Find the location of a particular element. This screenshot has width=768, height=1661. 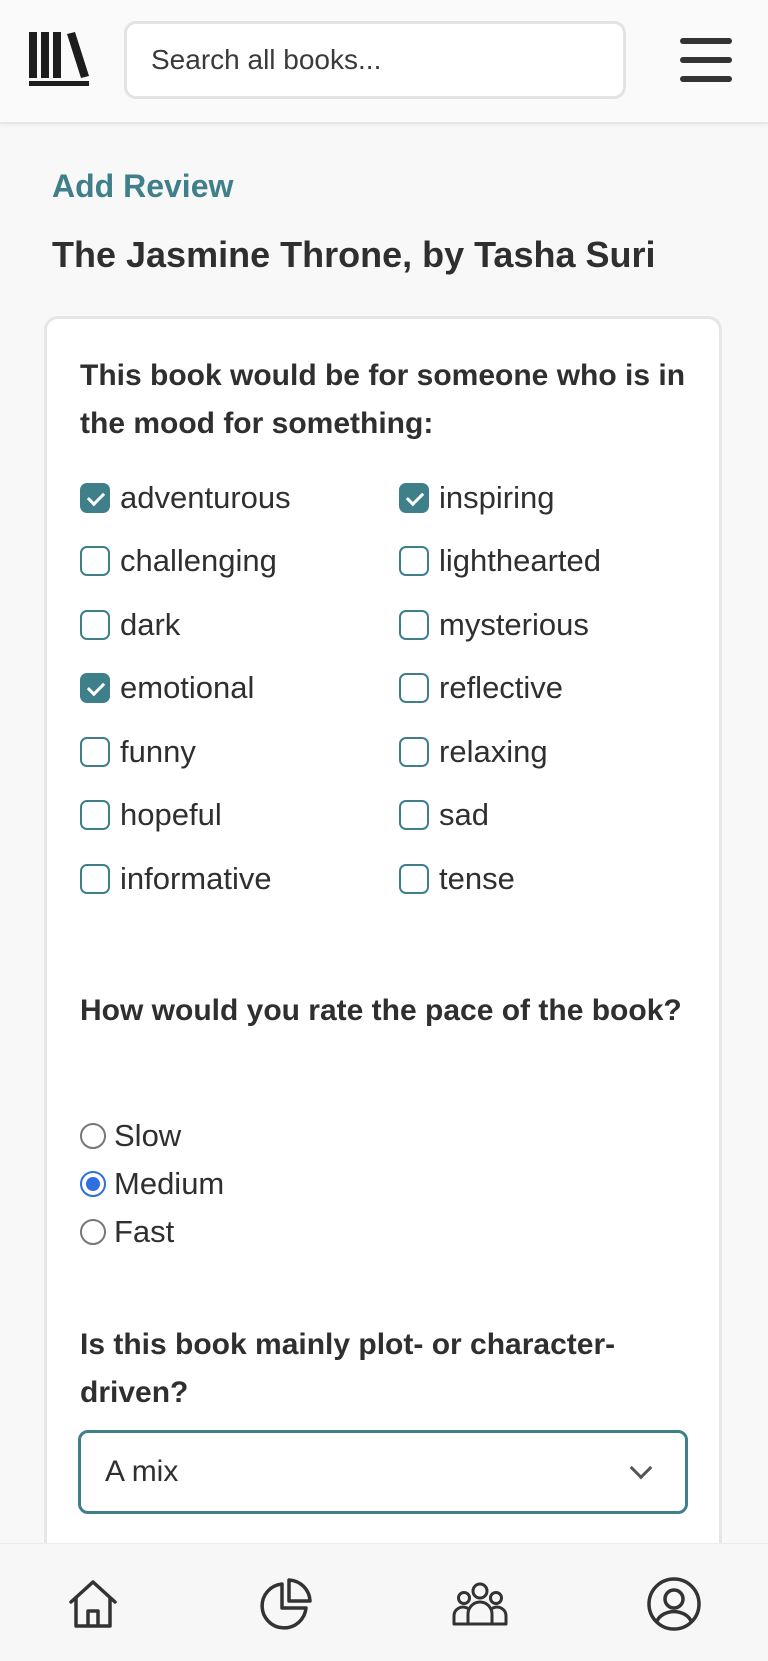

pace-label: Medium is located at coordinates (169, 1183).